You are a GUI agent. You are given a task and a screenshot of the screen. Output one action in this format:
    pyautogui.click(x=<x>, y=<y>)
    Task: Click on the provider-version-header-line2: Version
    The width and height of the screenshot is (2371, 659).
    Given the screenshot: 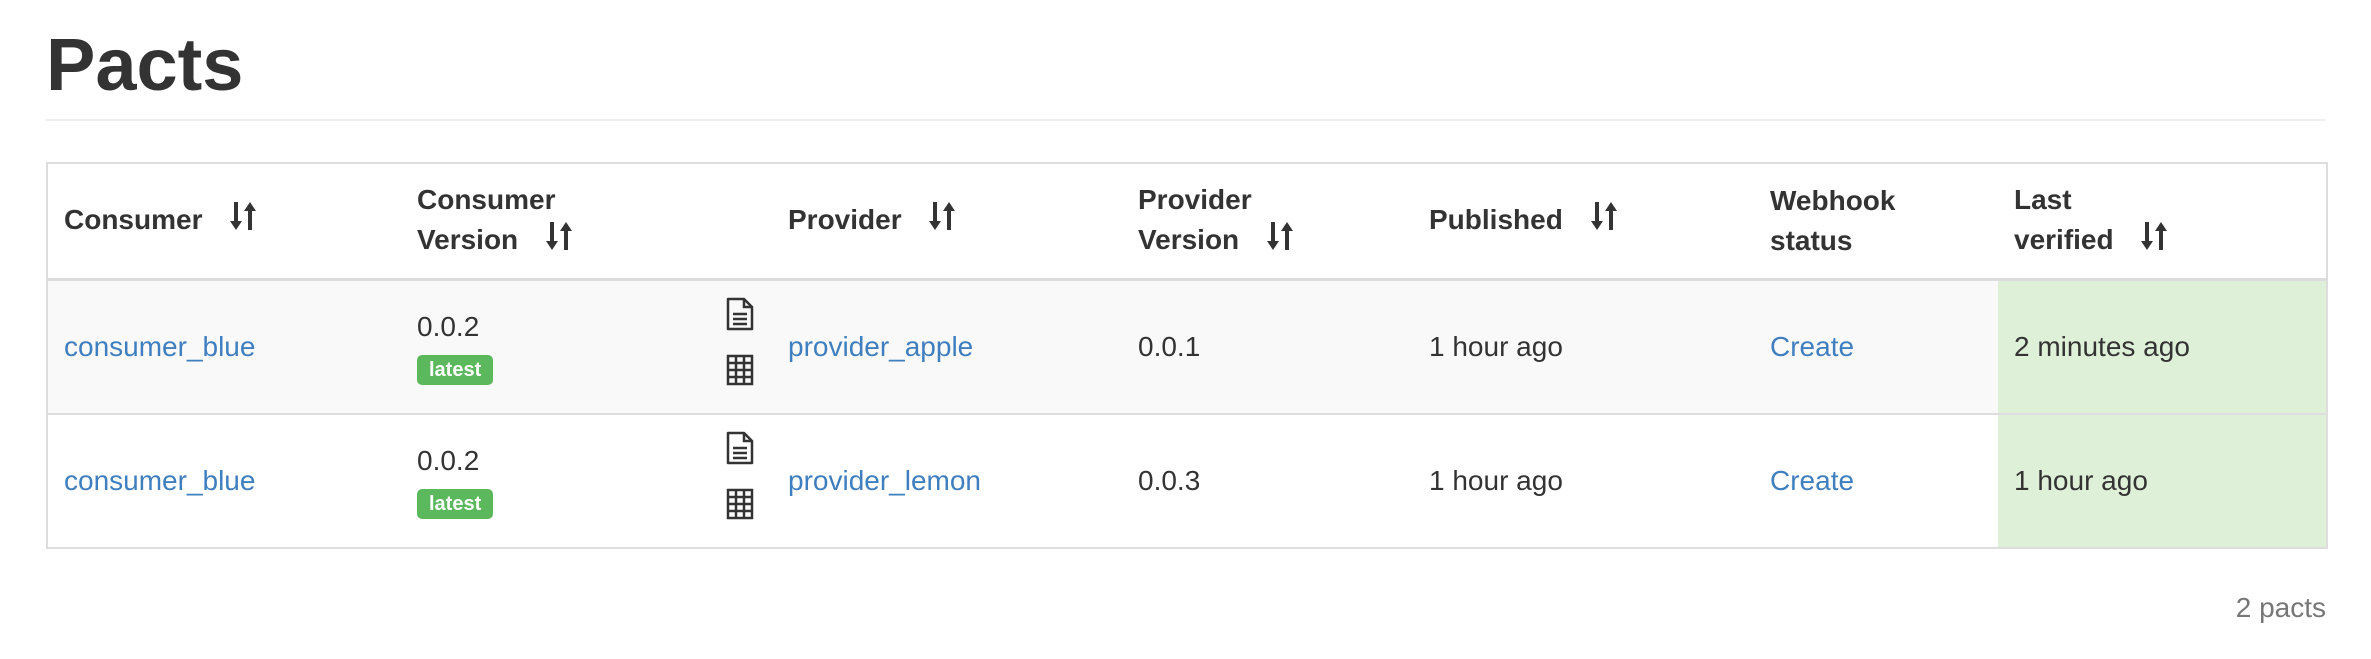 What is the action you would take?
    pyautogui.click(x=1189, y=239)
    